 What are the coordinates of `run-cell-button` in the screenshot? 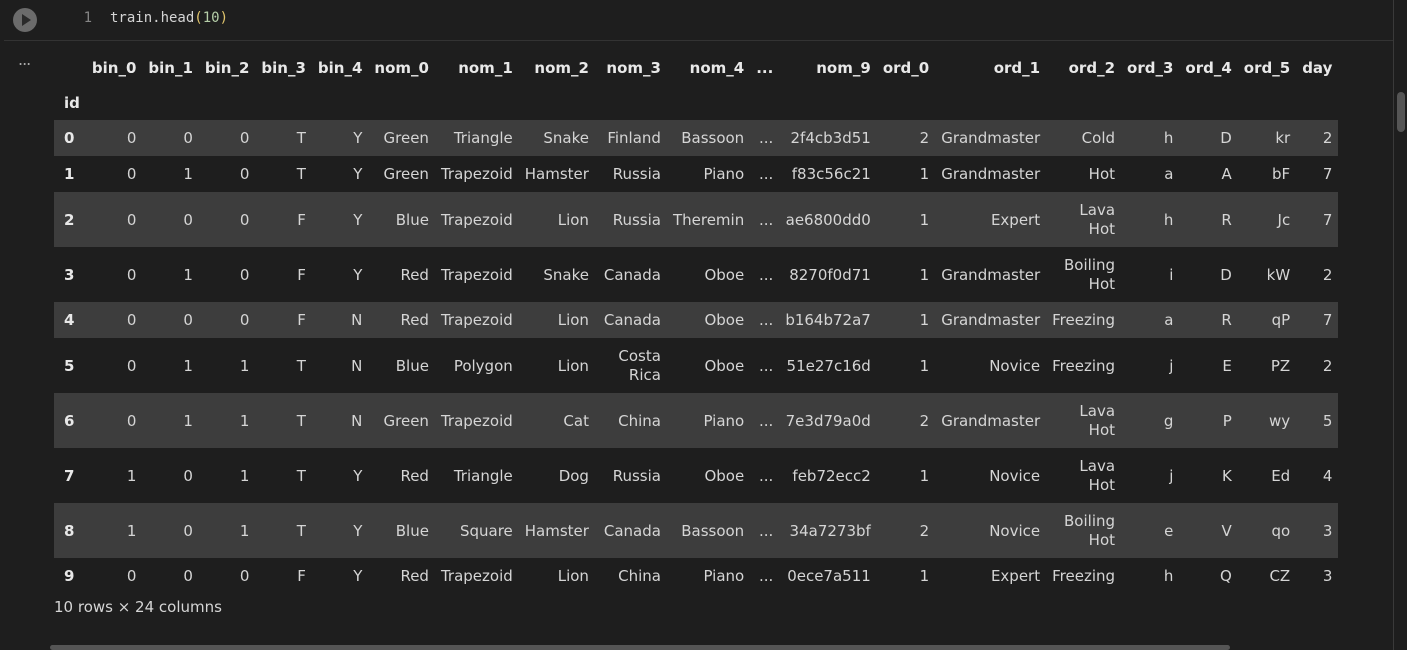 It's located at (25, 20).